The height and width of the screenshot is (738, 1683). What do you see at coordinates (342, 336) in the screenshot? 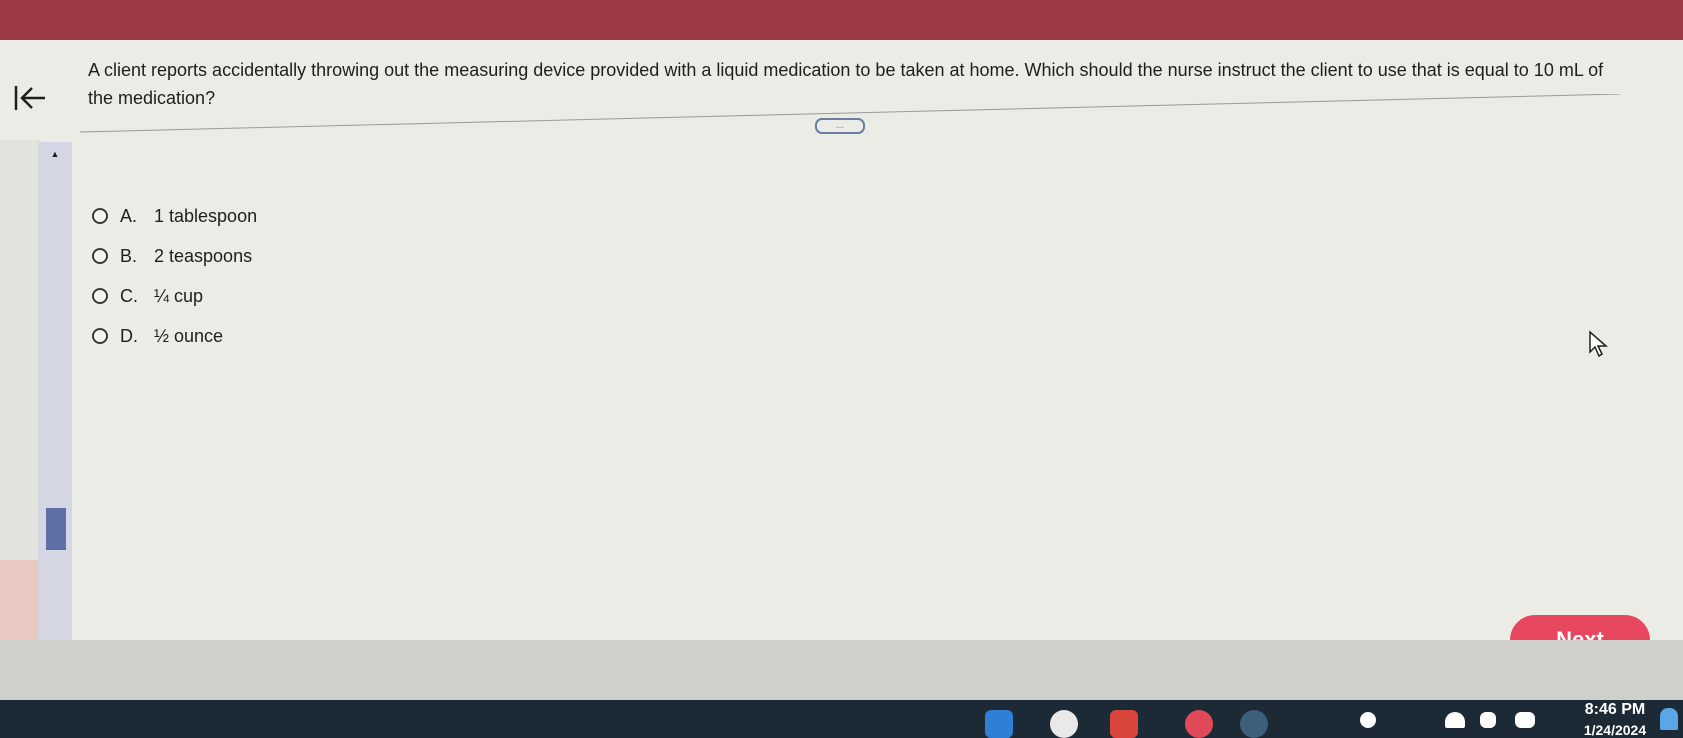
I see `option-d: D. ½ ounce` at bounding box center [342, 336].